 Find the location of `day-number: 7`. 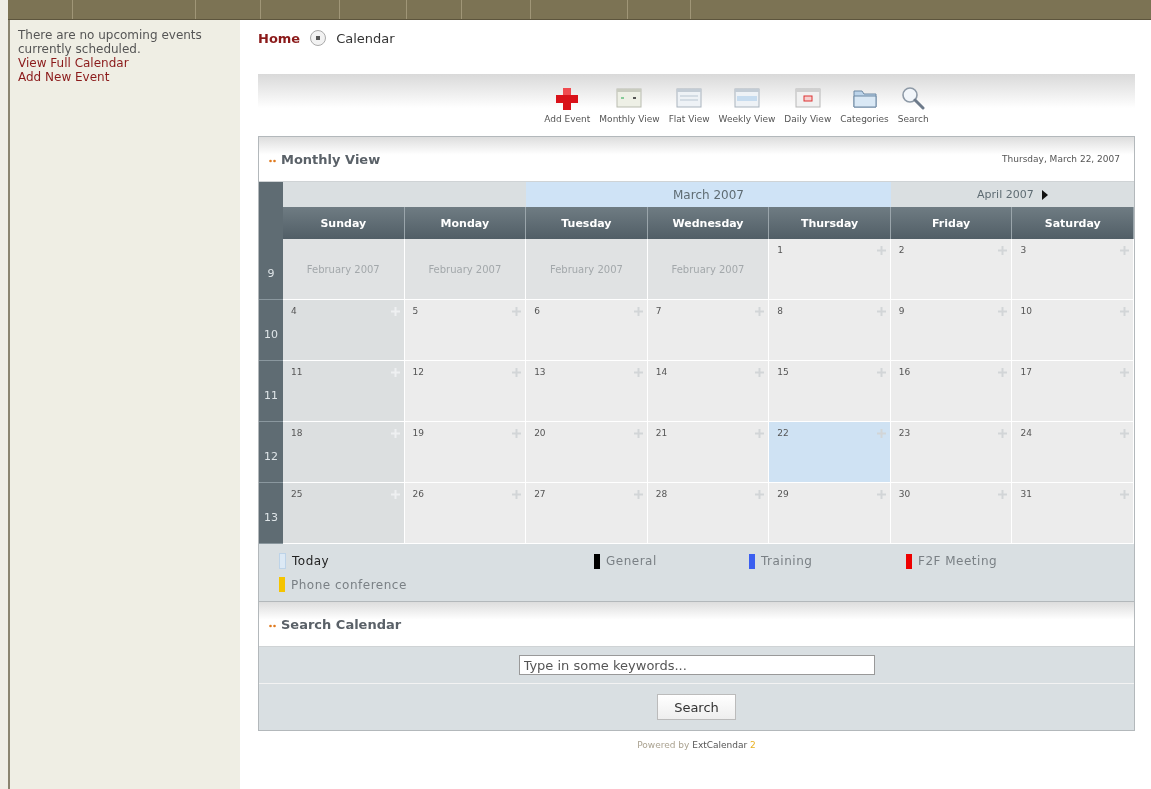

day-number: 7 is located at coordinates (658, 311).